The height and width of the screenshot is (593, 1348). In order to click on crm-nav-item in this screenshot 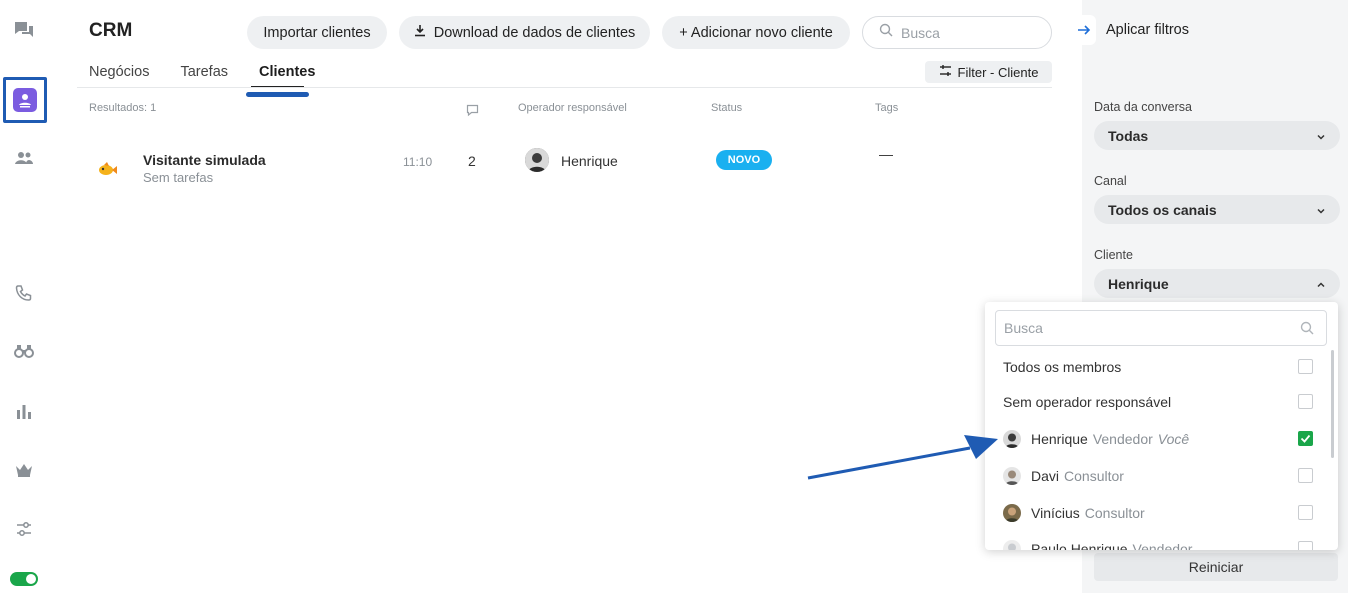, I will do `click(25, 100)`.